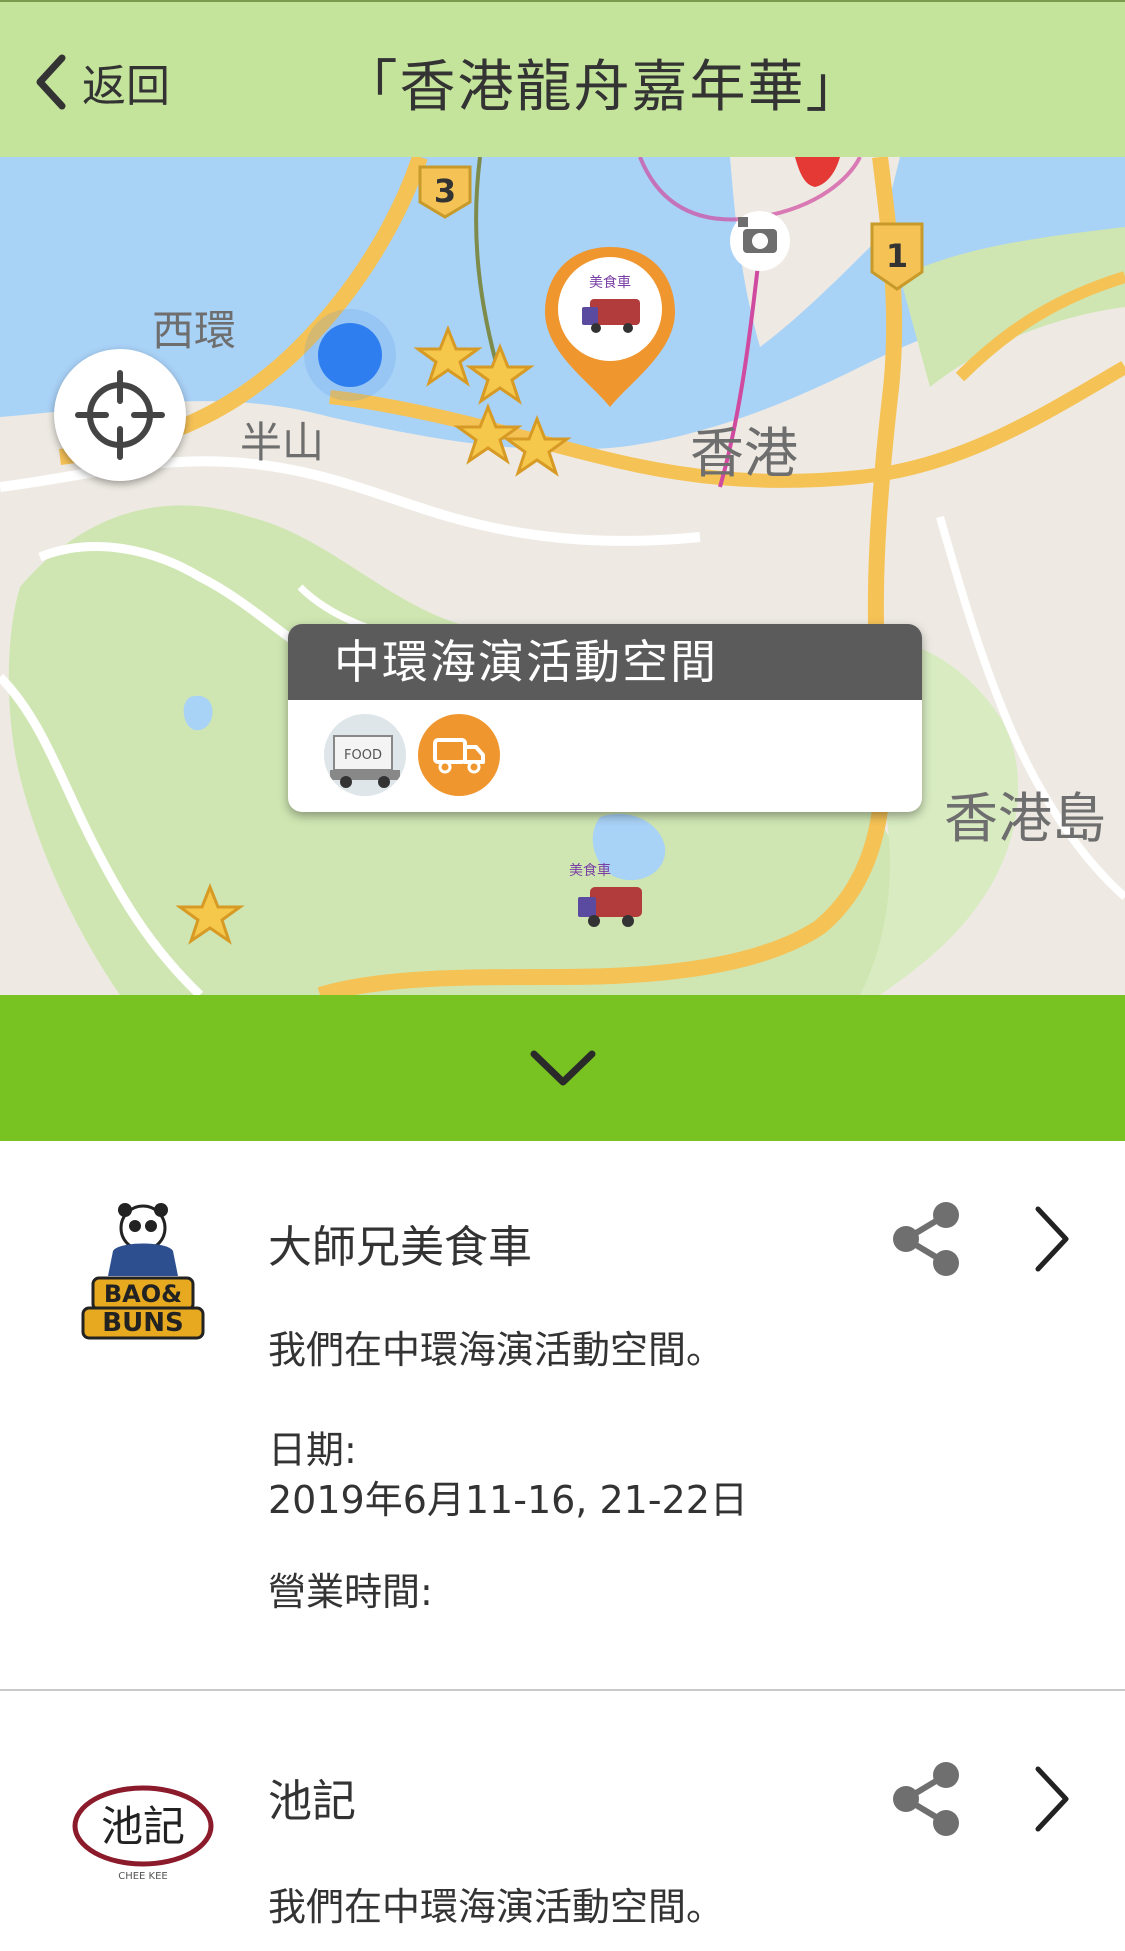  What do you see at coordinates (744, 453) in the screenshot?
I see `map-label-hong-kong: 香港` at bounding box center [744, 453].